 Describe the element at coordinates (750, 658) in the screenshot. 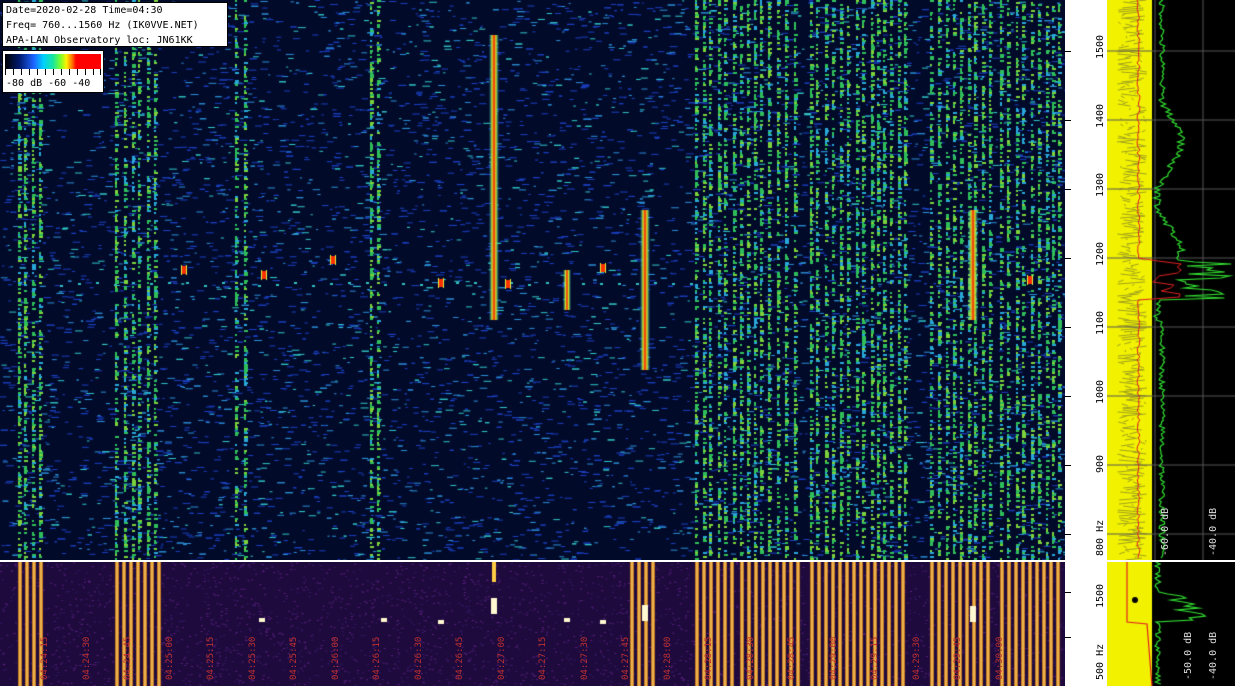

I see `time-label: 04:28:30` at that location.